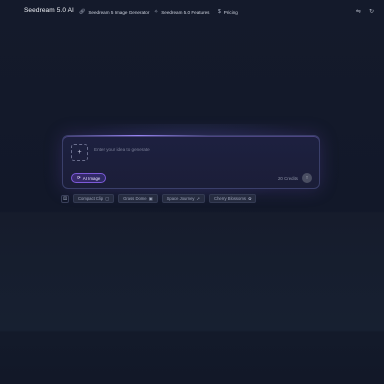 The height and width of the screenshot is (384, 384). I want to click on panel-highlight, so click(138, 135).